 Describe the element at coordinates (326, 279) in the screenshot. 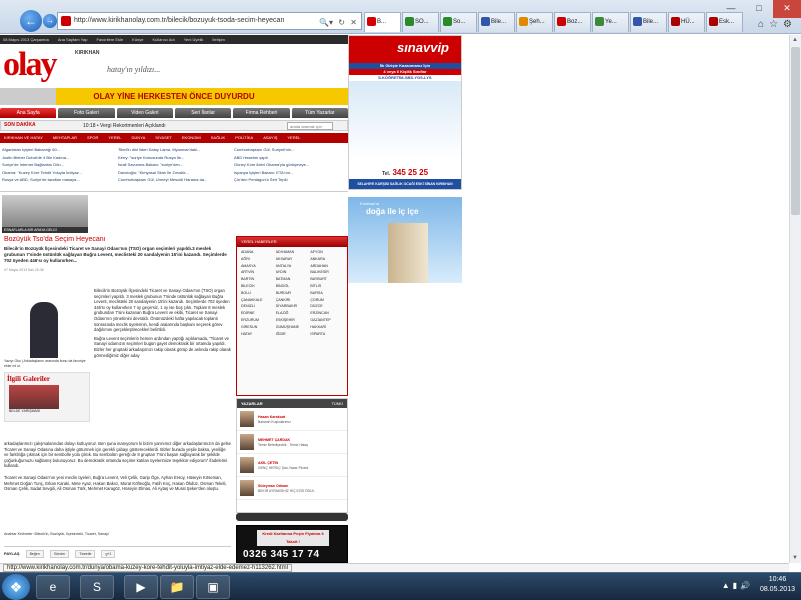

I see `city-link: BAYBURT` at that location.